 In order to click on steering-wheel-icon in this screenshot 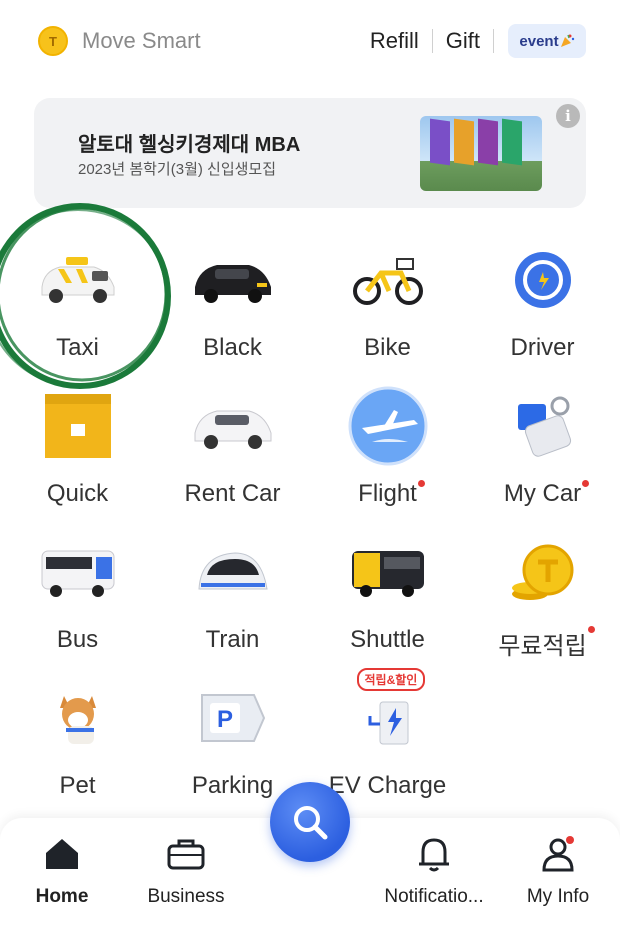, I will do `click(543, 280)`.